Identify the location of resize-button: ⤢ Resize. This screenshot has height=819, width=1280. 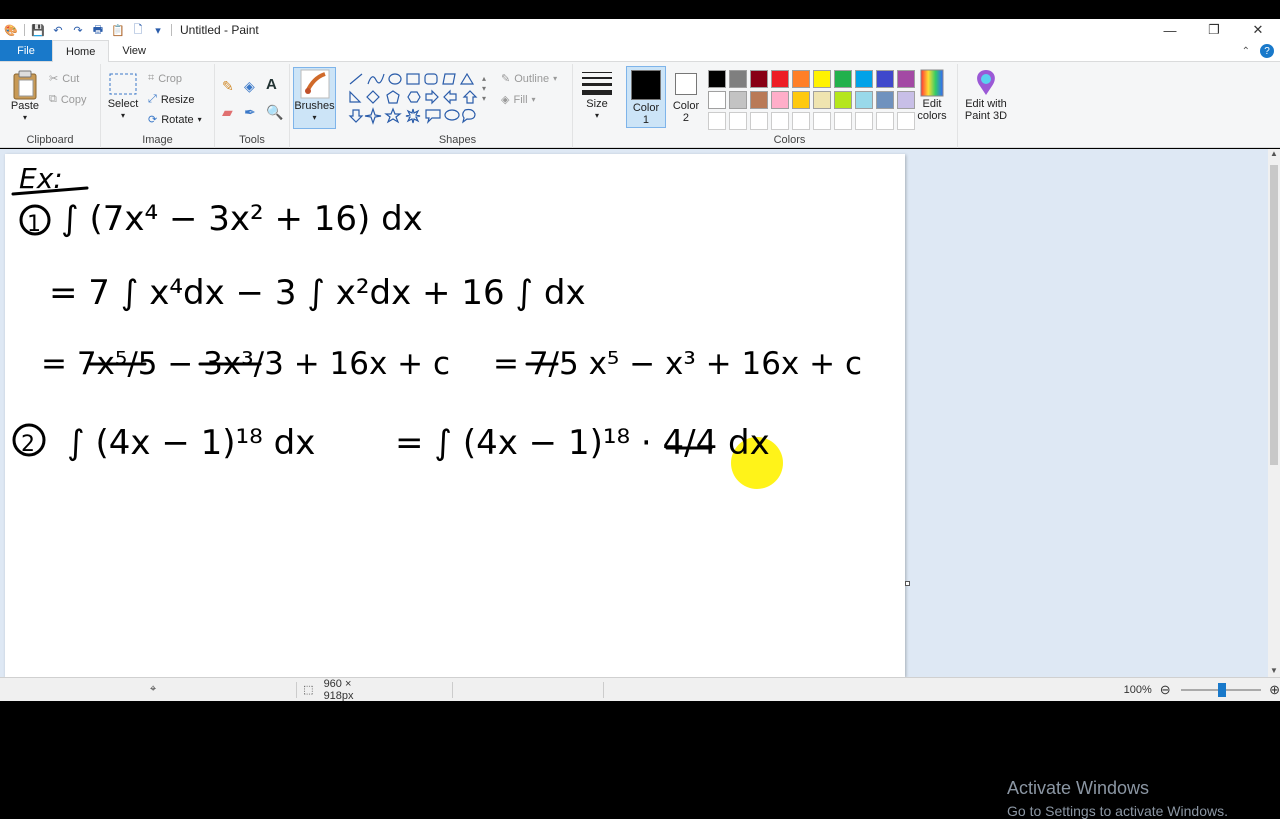
(171, 99).